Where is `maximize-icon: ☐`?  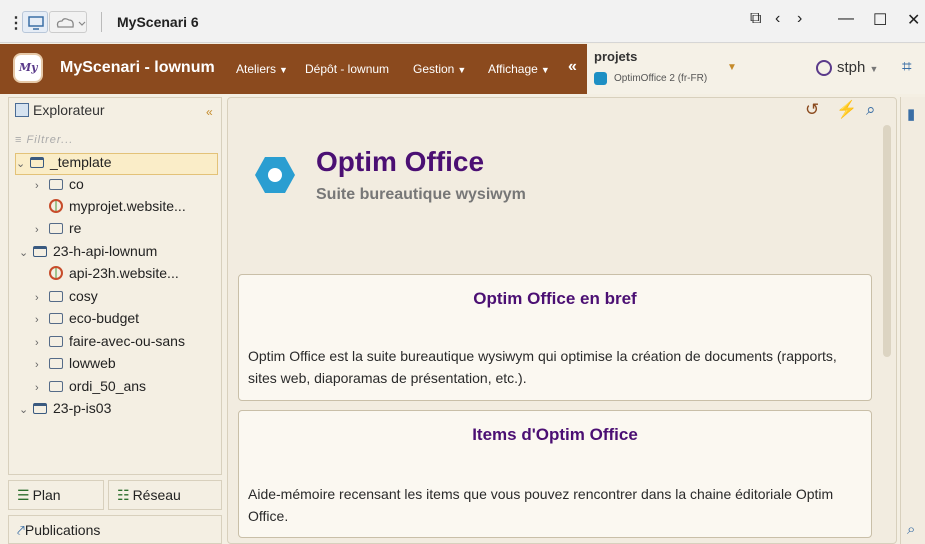 maximize-icon: ☐ is located at coordinates (880, 20).